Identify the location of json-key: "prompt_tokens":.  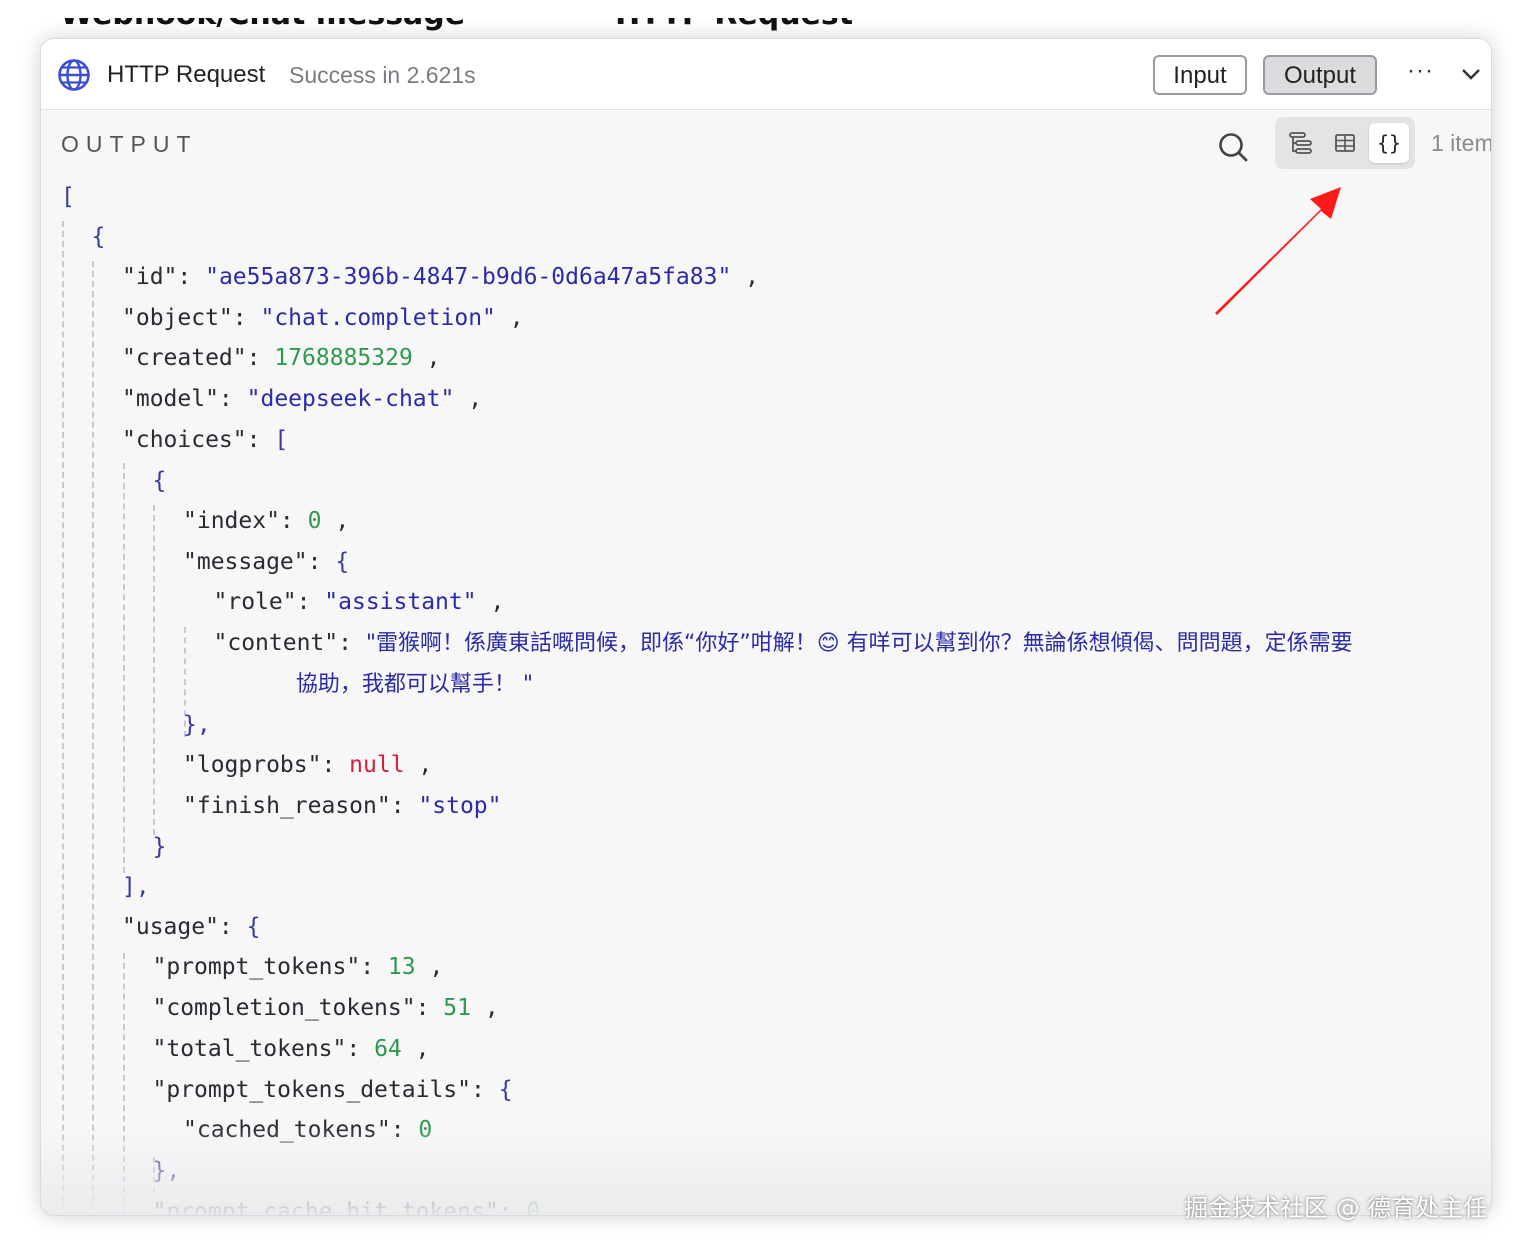
(270, 967).